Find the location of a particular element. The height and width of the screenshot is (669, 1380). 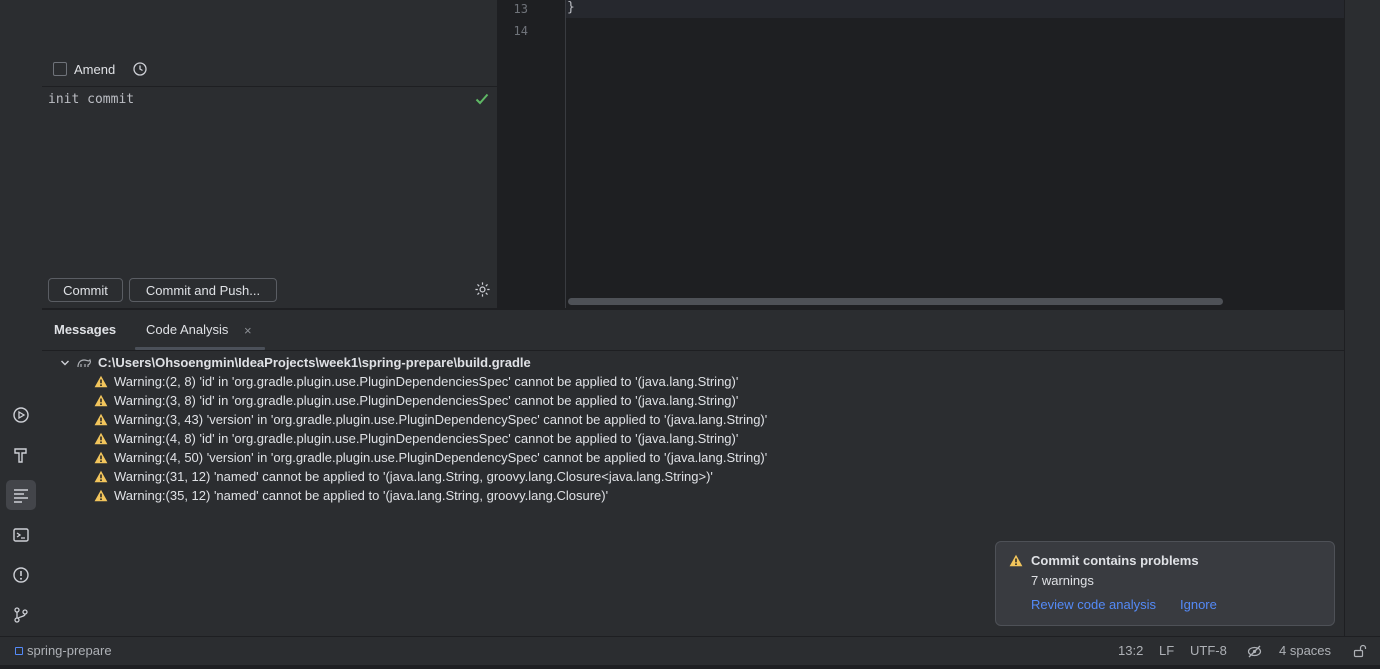

tab-code-analysis: Code Analysis is located at coordinates (187, 329).